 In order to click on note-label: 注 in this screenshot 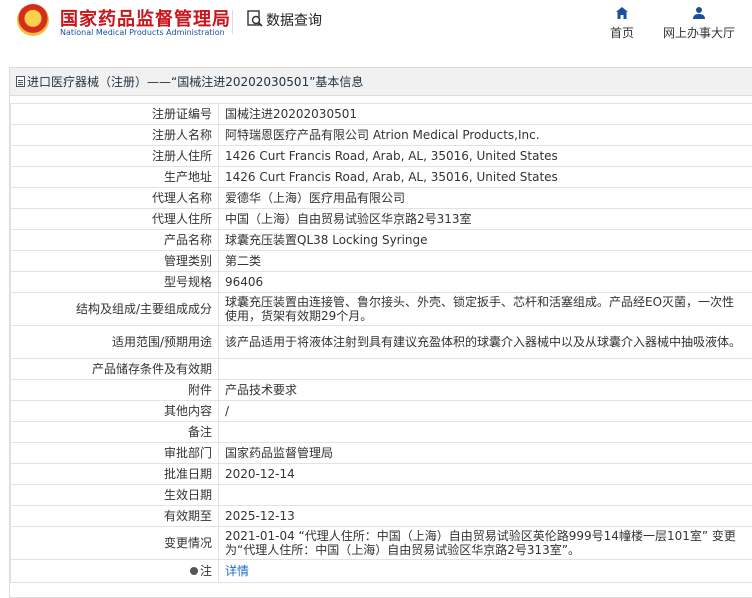, I will do `click(205, 571)`.